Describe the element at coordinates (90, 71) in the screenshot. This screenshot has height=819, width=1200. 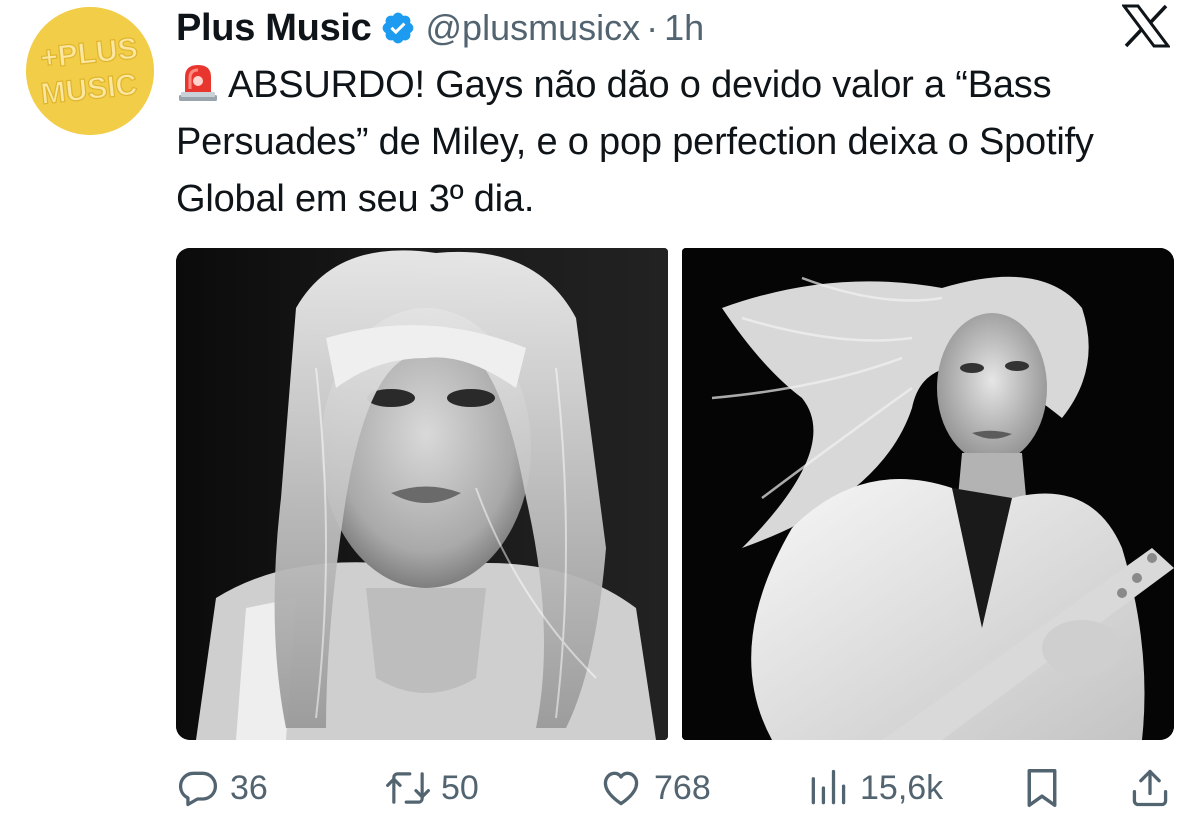
I see `avatar: +PLUS MUSIC` at that location.